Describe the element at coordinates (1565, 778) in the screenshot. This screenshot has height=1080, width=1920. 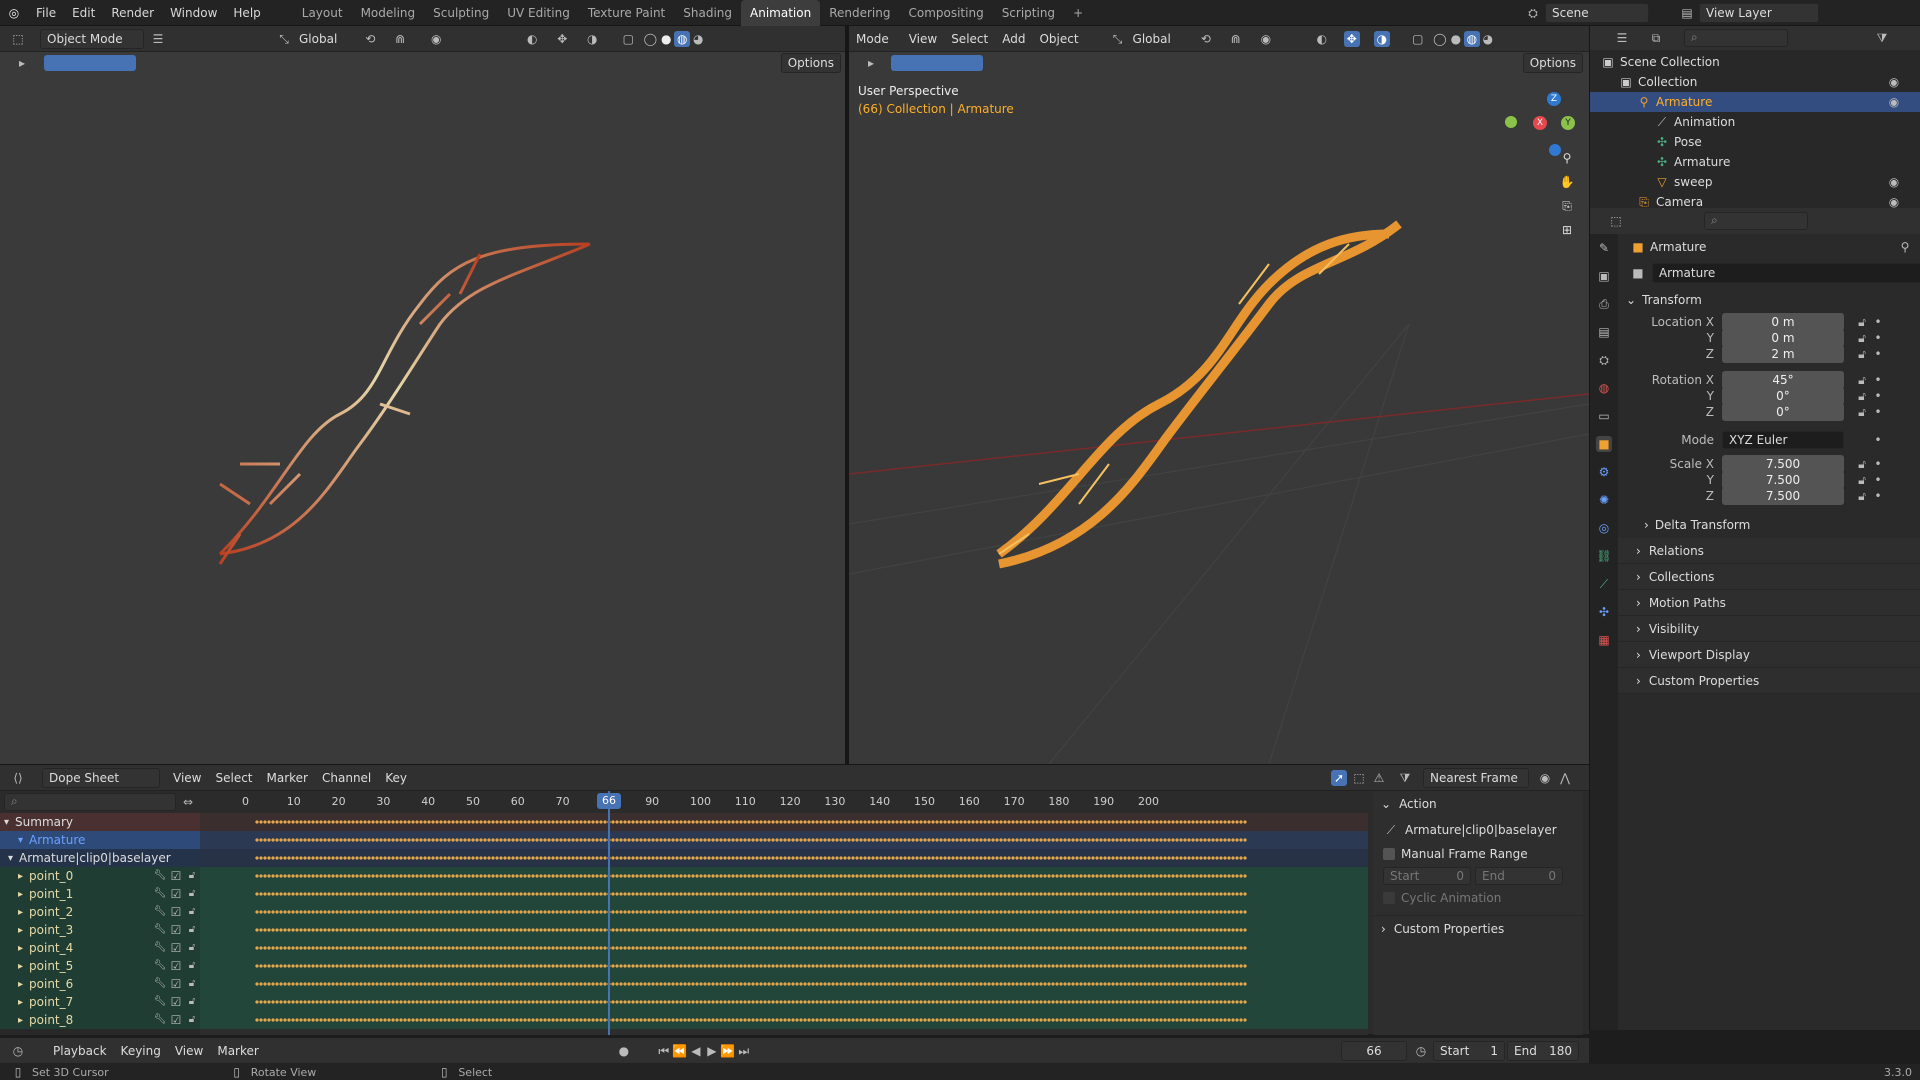
I see `falloff-icon: ⋀` at that location.